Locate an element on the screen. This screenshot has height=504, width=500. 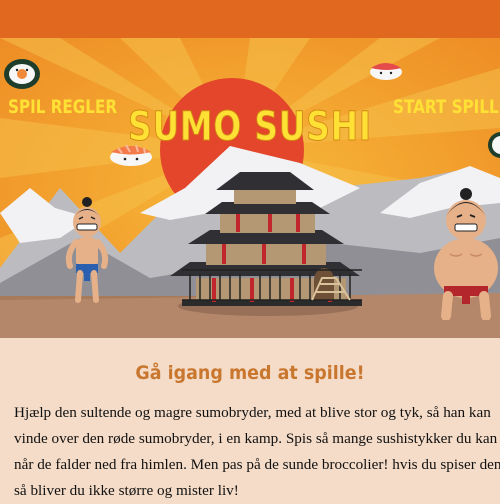
red-sumo-wrestler is located at coordinates (466, 254).